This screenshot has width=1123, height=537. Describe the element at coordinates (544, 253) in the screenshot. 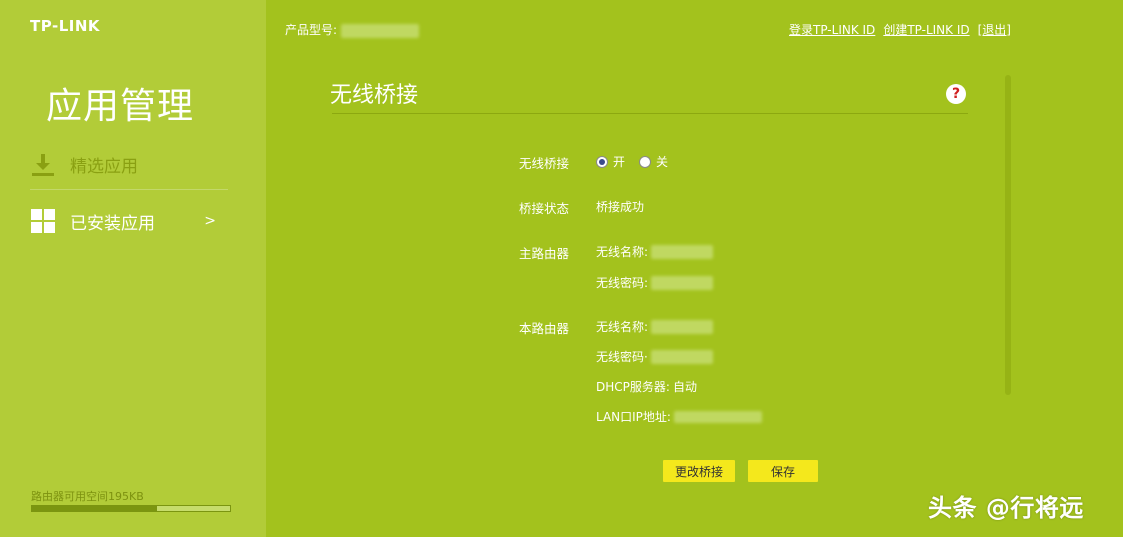

I see `main-router-label: 主路由器` at that location.